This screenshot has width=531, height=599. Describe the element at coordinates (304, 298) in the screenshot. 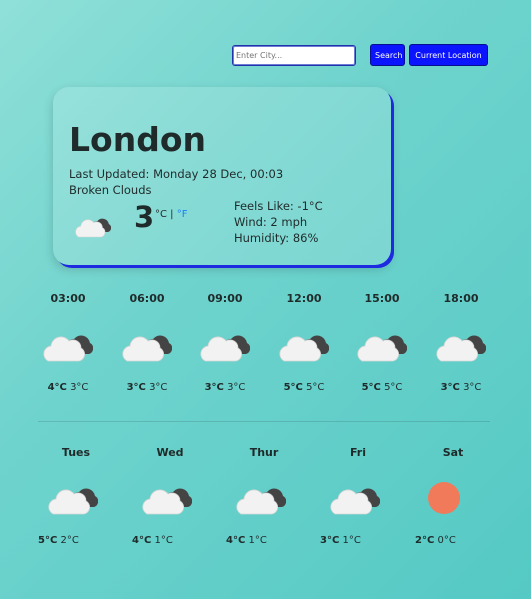

I see `hour-time: 12:00` at that location.